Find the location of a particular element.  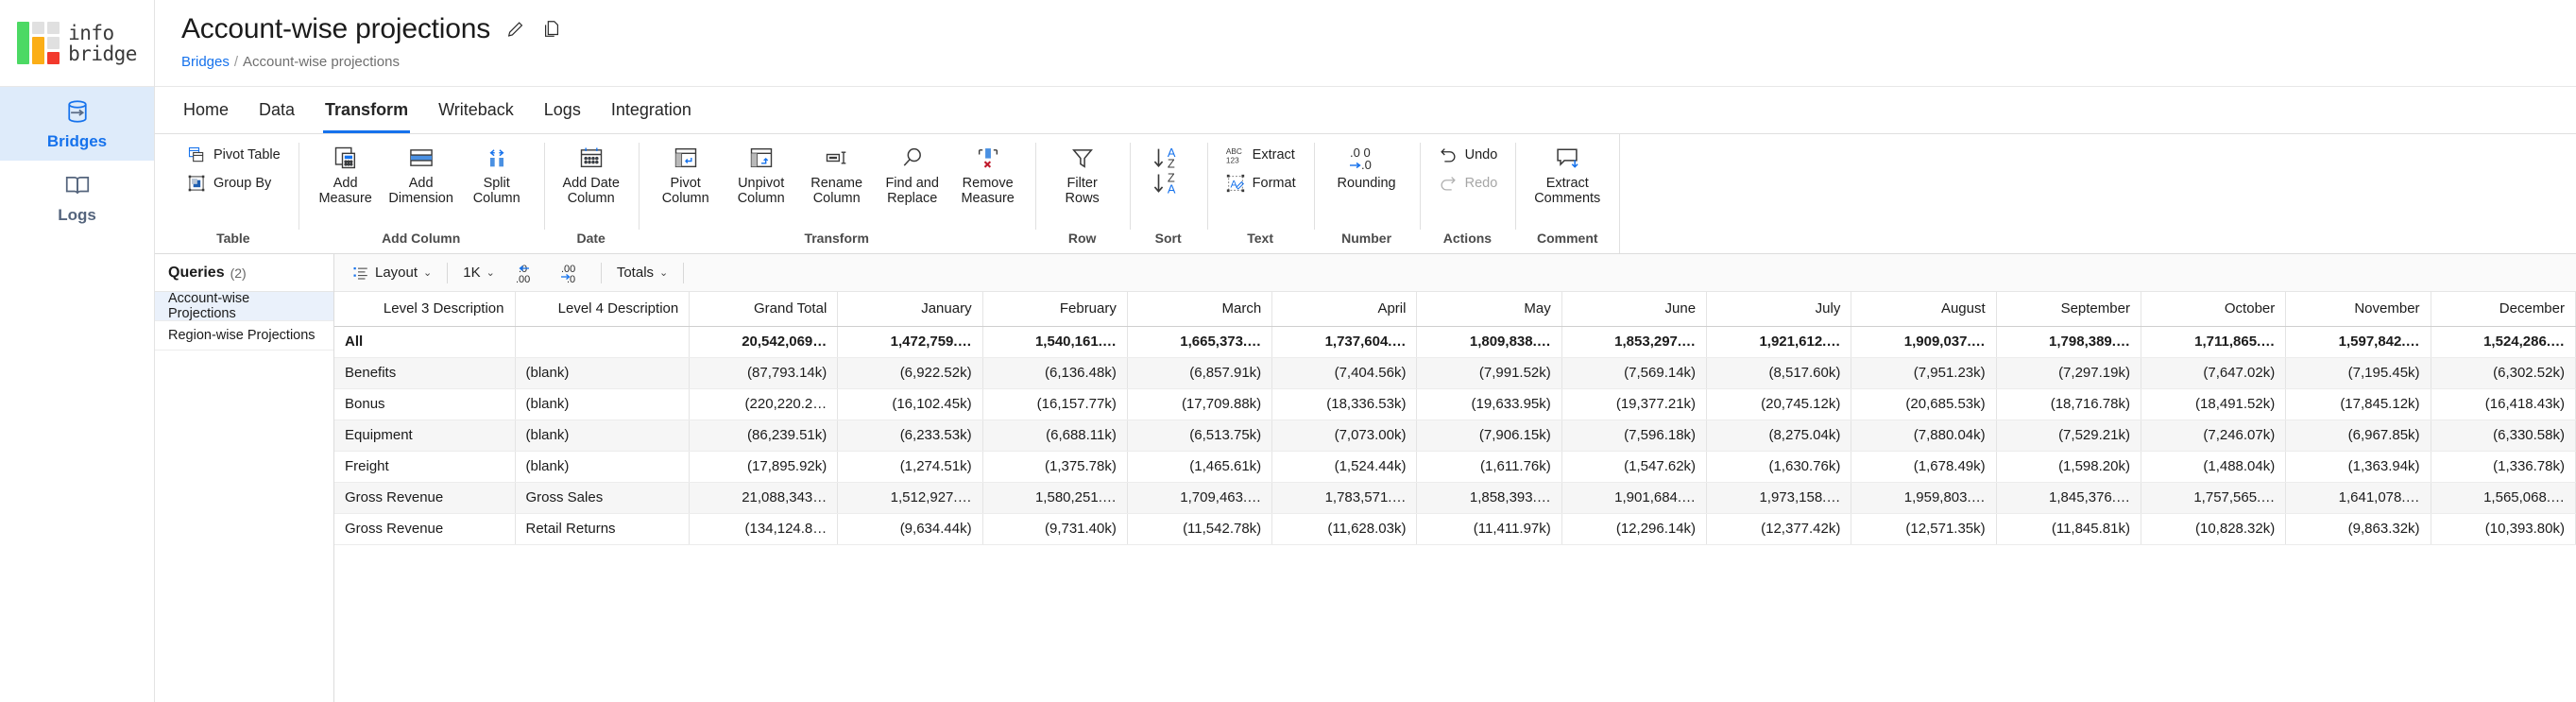

column-header-november: November is located at coordinates (2358, 309).